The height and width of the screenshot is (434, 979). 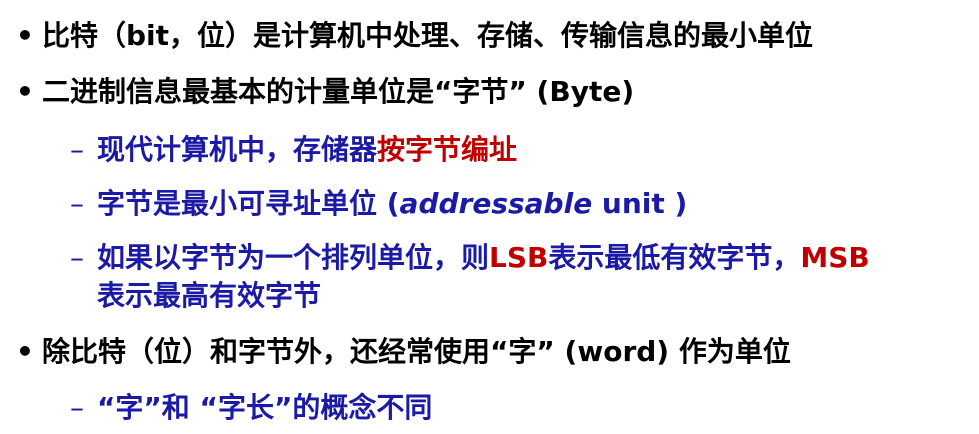 I want to click on sub-item: 现代计算机中，存储器按字节编址, so click(x=307, y=150).